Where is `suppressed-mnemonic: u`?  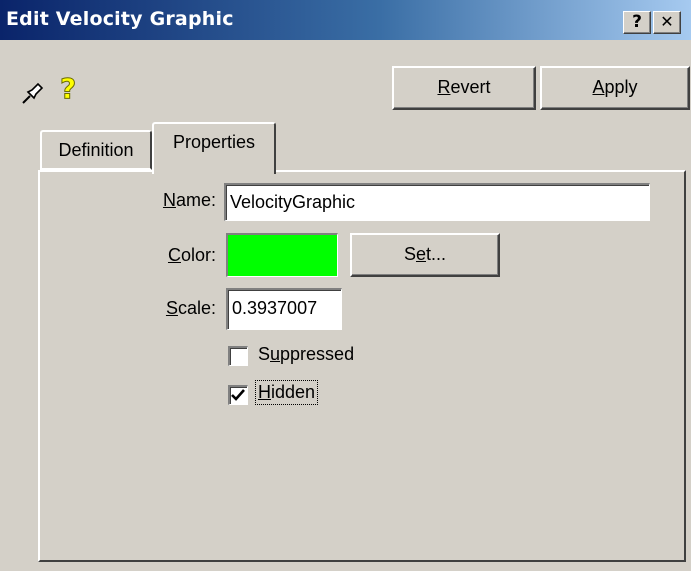 suppressed-mnemonic: u is located at coordinates (275, 354).